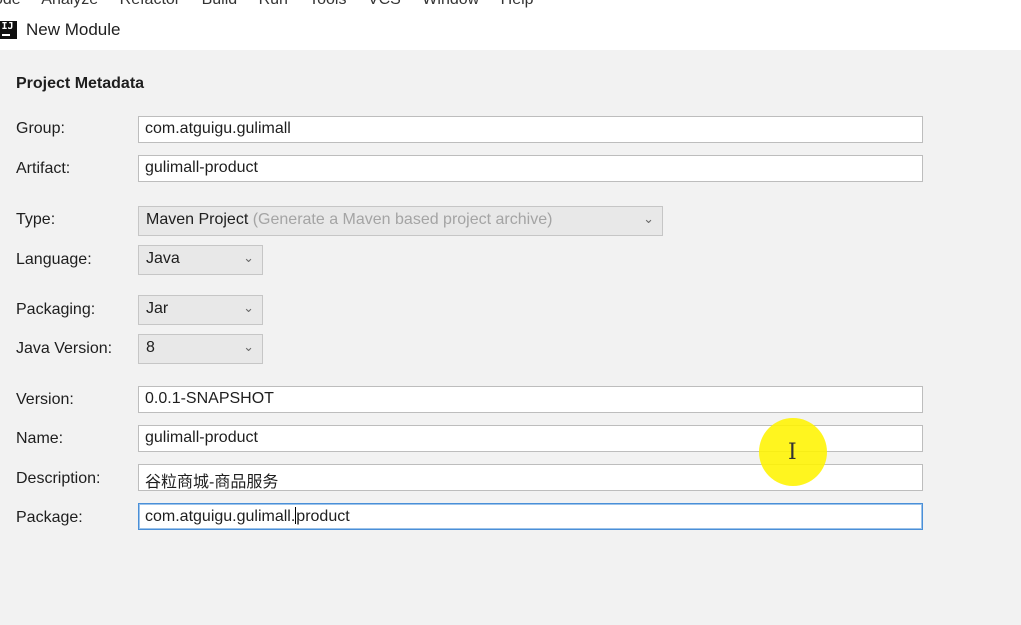 This screenshot has height=625, width=1021. Describe the element at coordinates (530, 129) in the screenshot. I see `group-input: com.atguigu.gulimall` at that location.